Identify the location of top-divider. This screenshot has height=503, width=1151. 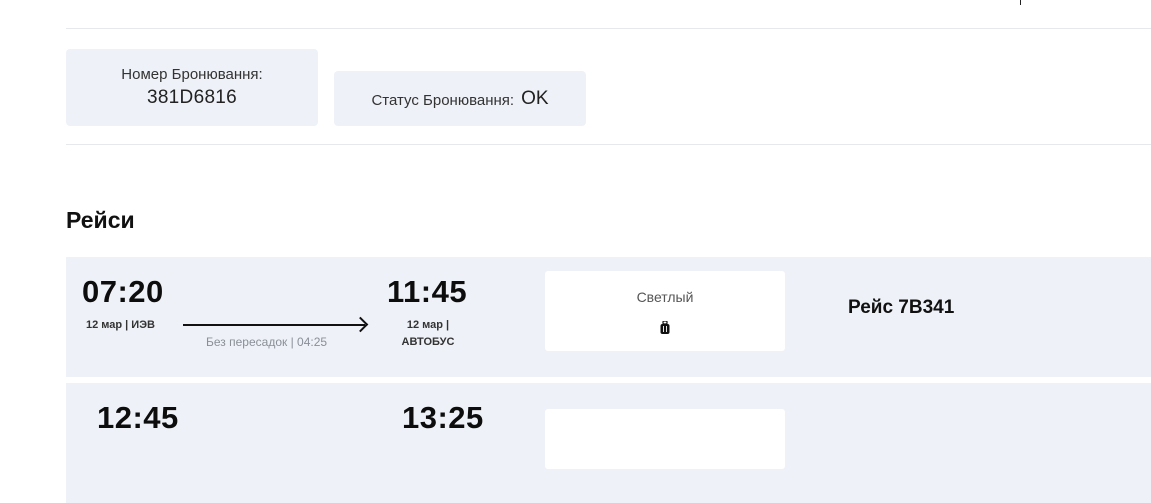
(608, 28).